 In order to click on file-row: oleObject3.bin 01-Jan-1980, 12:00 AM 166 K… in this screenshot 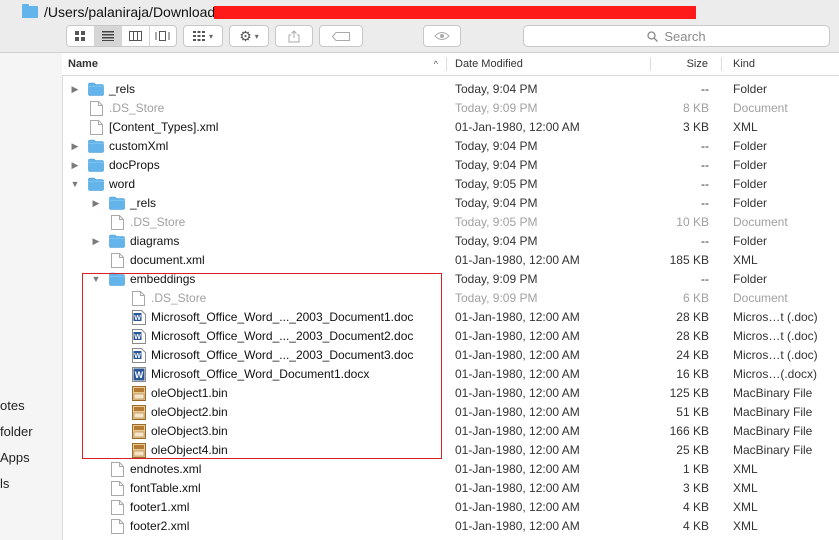, I will do `click(450, 431)`.